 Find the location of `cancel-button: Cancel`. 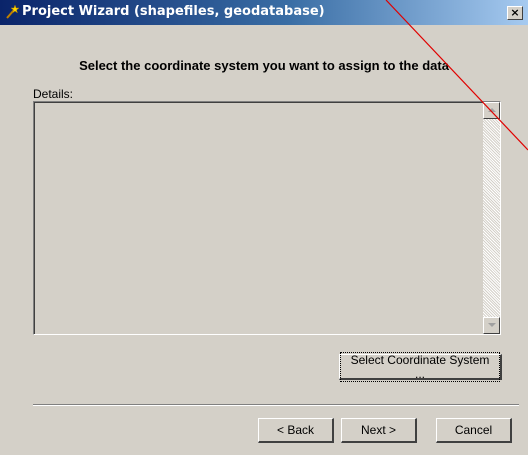

cancel-button: Cancel is located at coordinates (474, 430).